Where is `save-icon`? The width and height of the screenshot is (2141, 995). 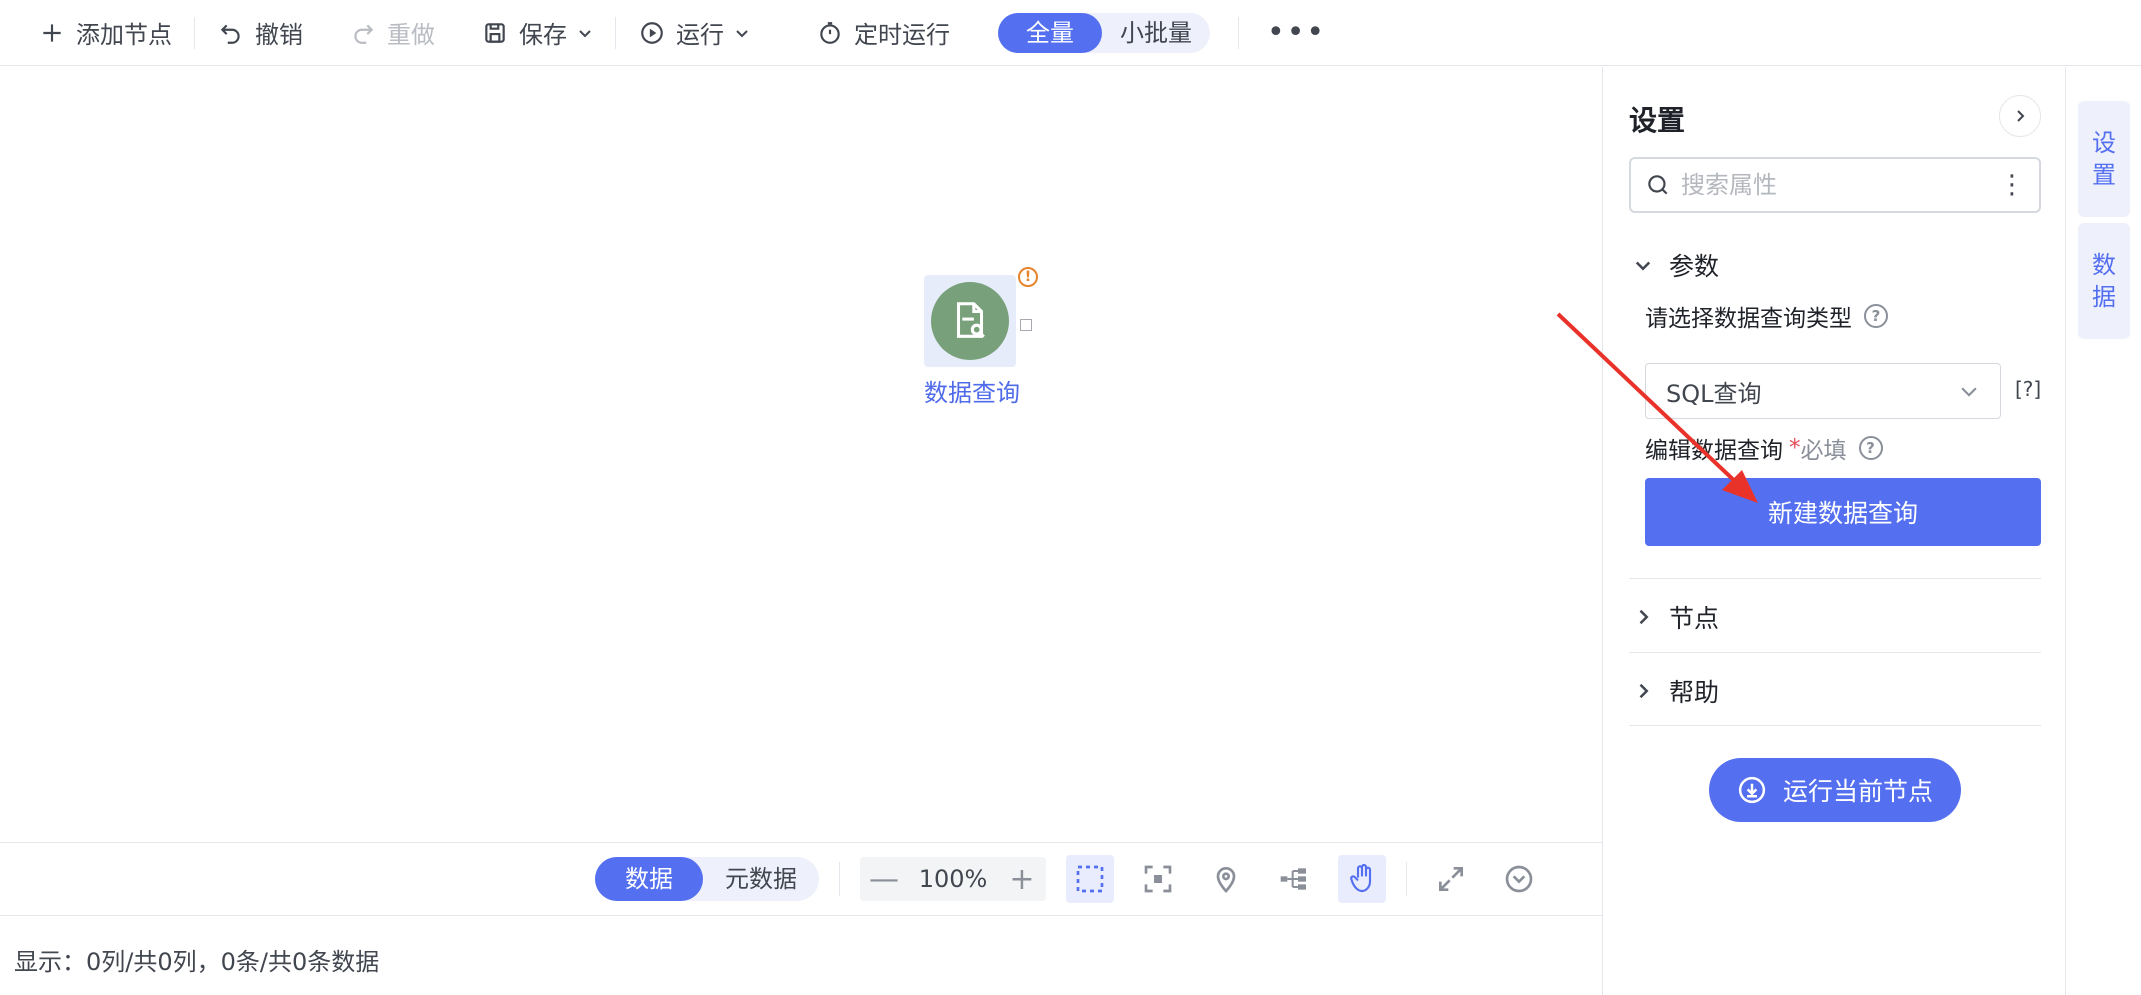 save-icon is located at coordinates (495, 33).